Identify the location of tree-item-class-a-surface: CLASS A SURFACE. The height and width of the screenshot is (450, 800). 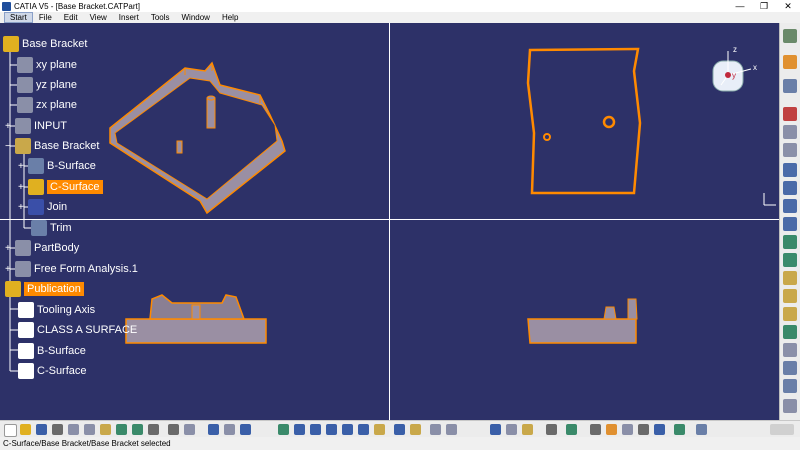
(77, 330).